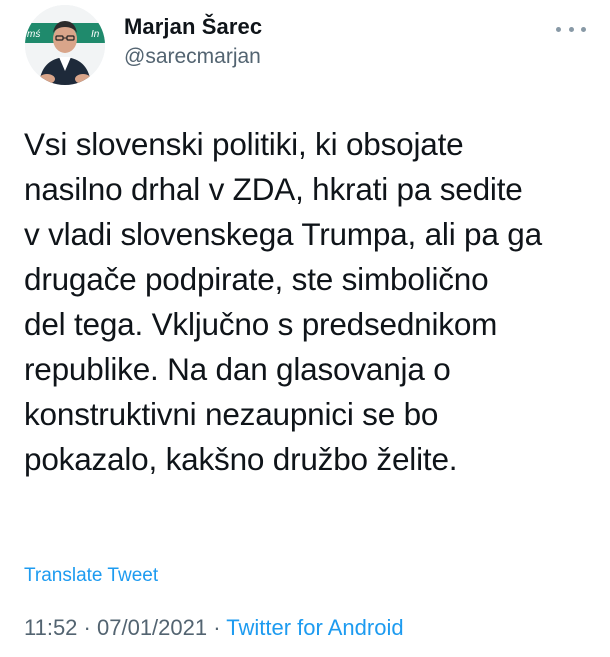  What do you see at coordinates (193, 27) in the screenshot?
I see `author-name: Marjan Šarec` at bounding box center [193, 27].